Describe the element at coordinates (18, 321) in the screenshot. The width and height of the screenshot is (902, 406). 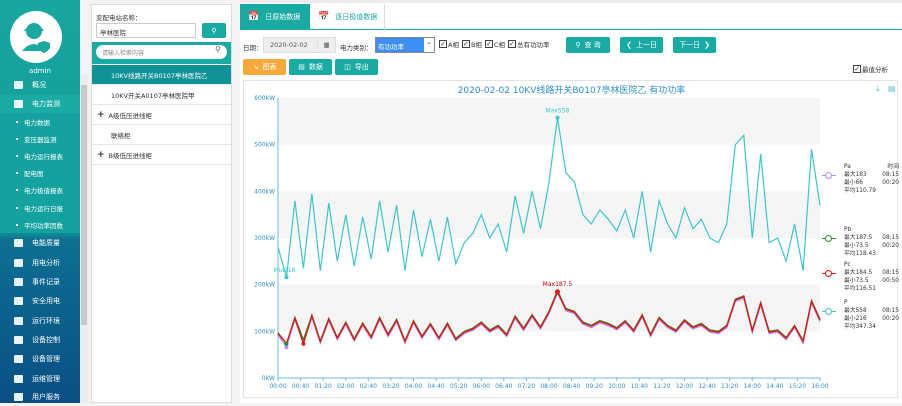
I see `camera-icon` at that location.